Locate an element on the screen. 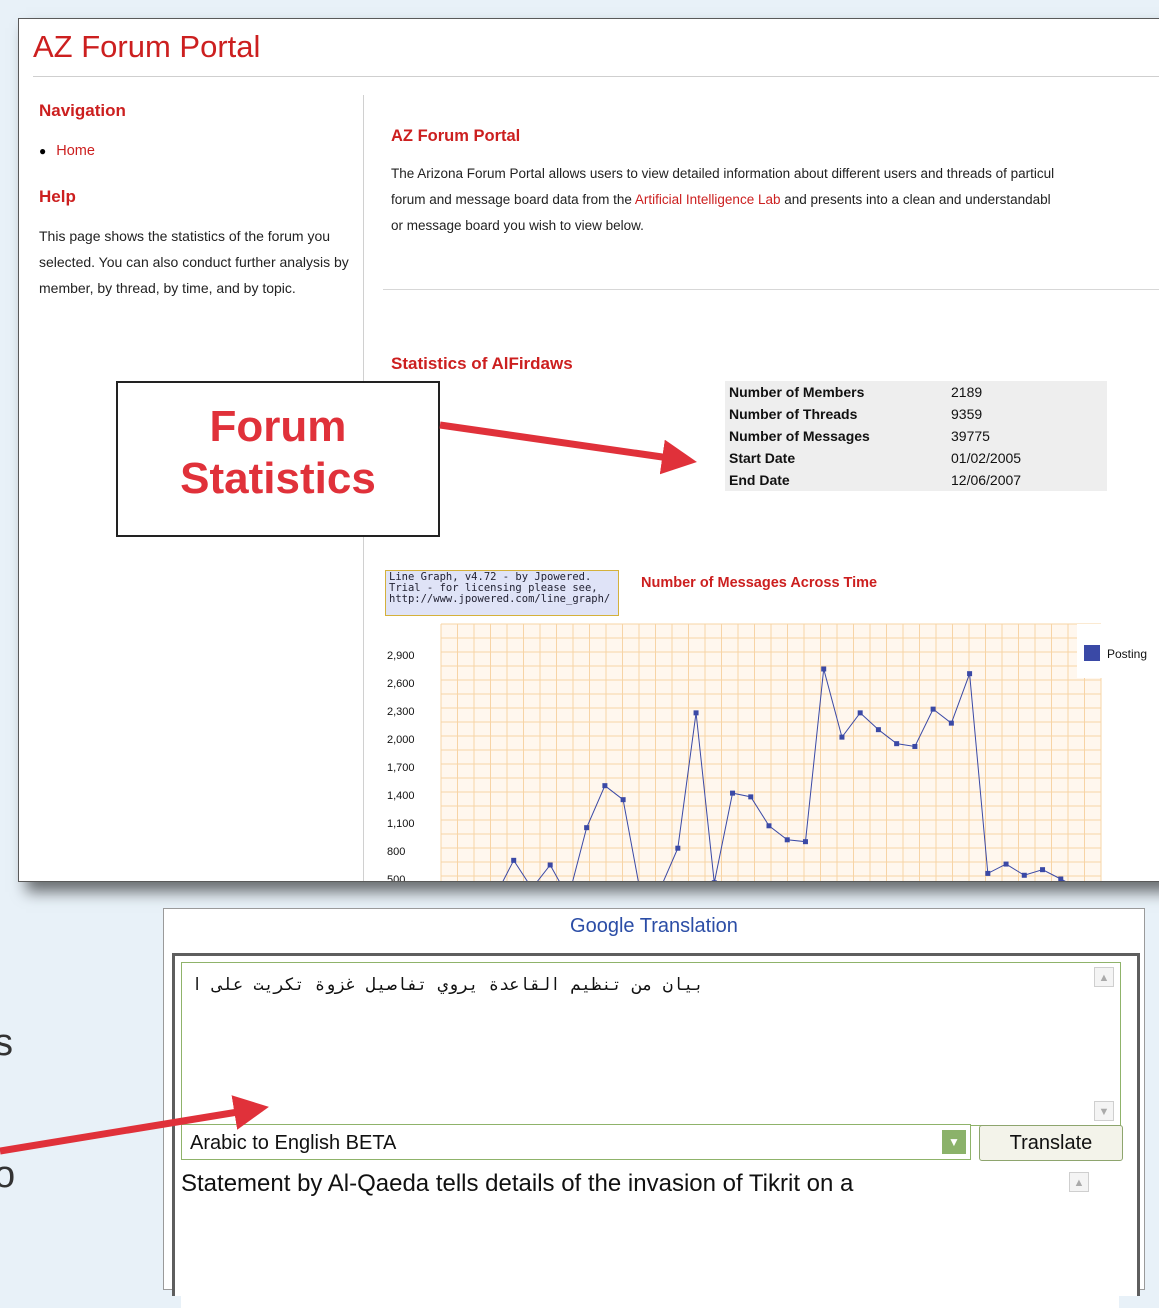 The image size is (1159, 1308). nav-item-home: ● Home is located at coordinates (67, 151).